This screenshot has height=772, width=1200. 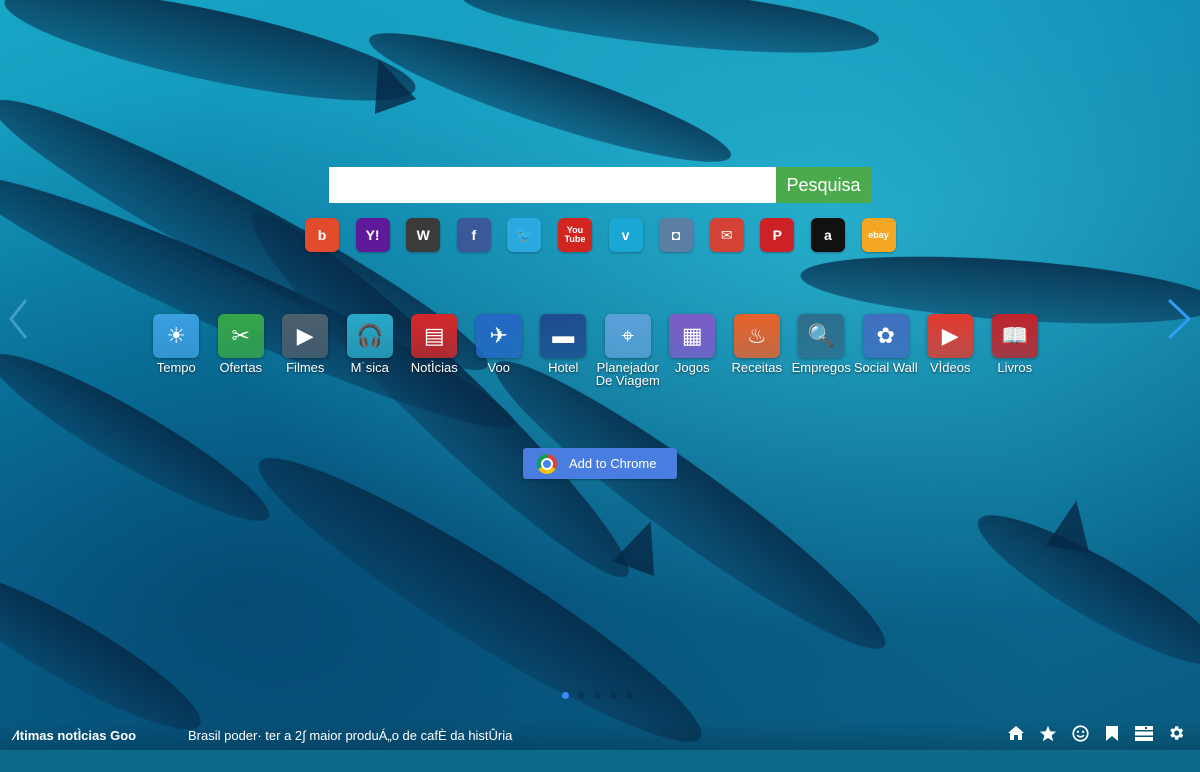 I want to click on news-section-title: ⁄ltimas notÌcias Goo, so click(x=75, y=735).